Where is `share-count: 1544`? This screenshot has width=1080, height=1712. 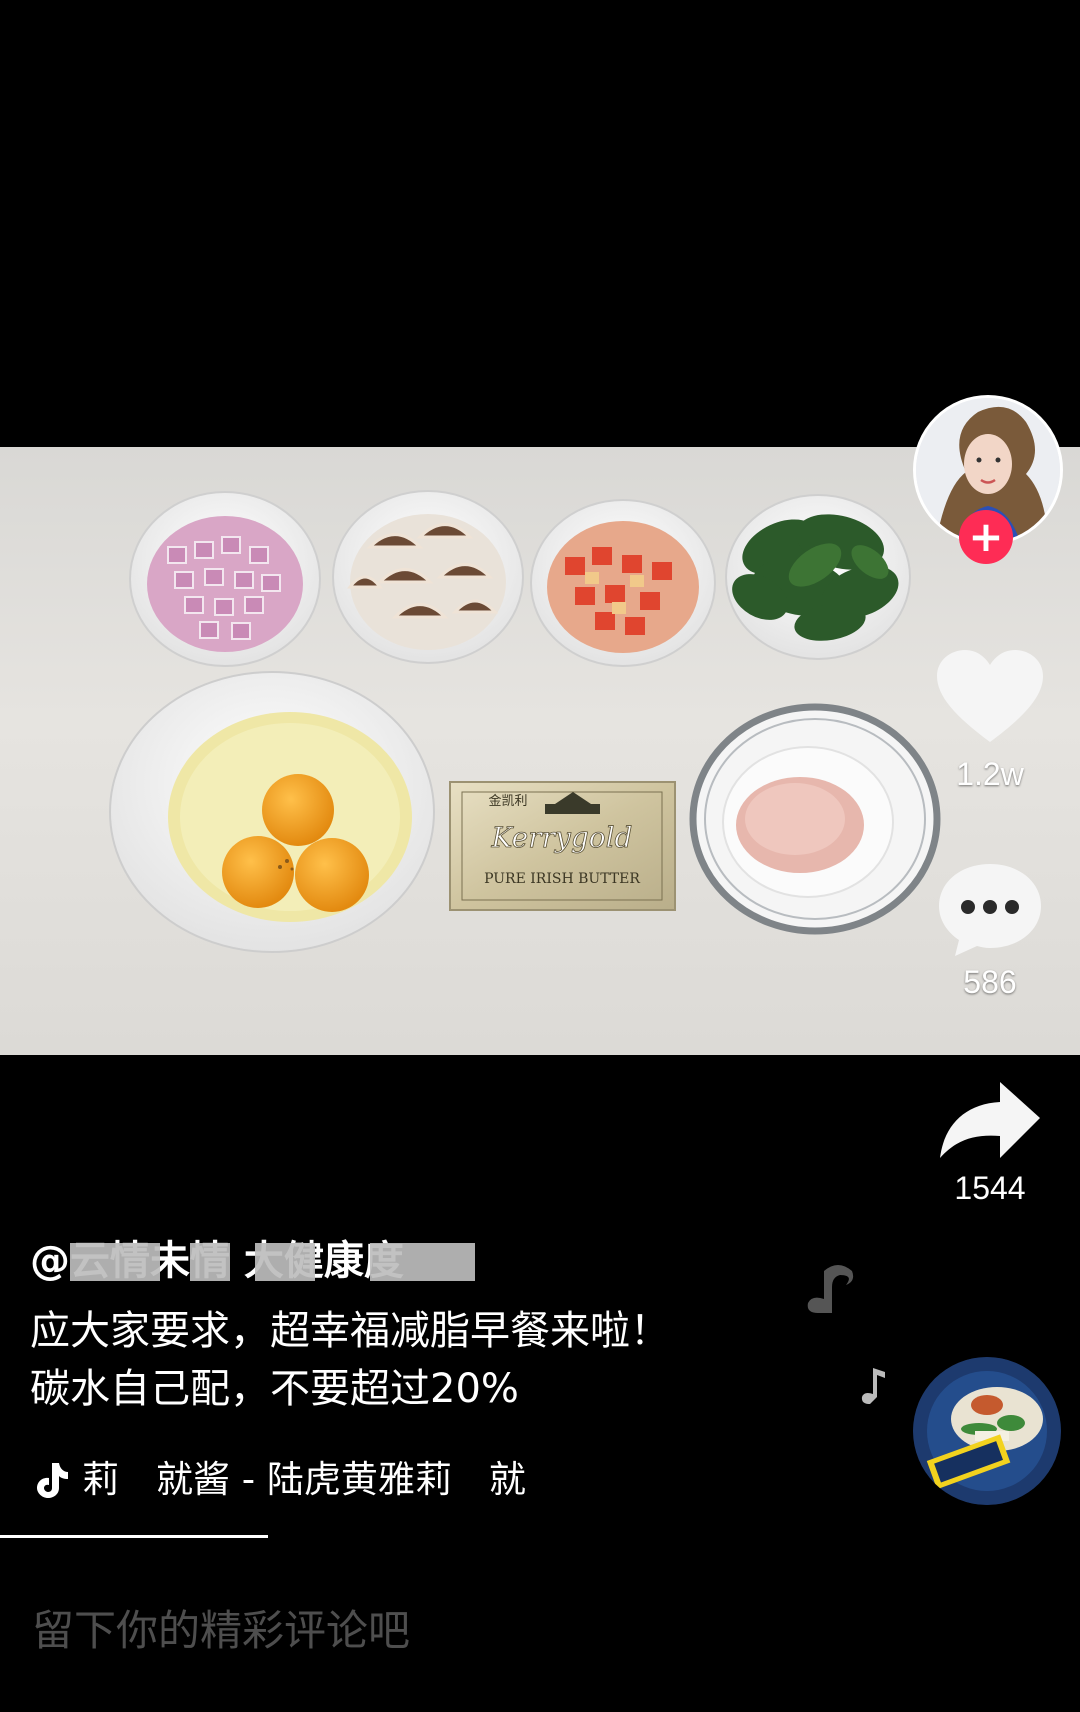
share-count: 1544 is located at coordinates (990, 1188).